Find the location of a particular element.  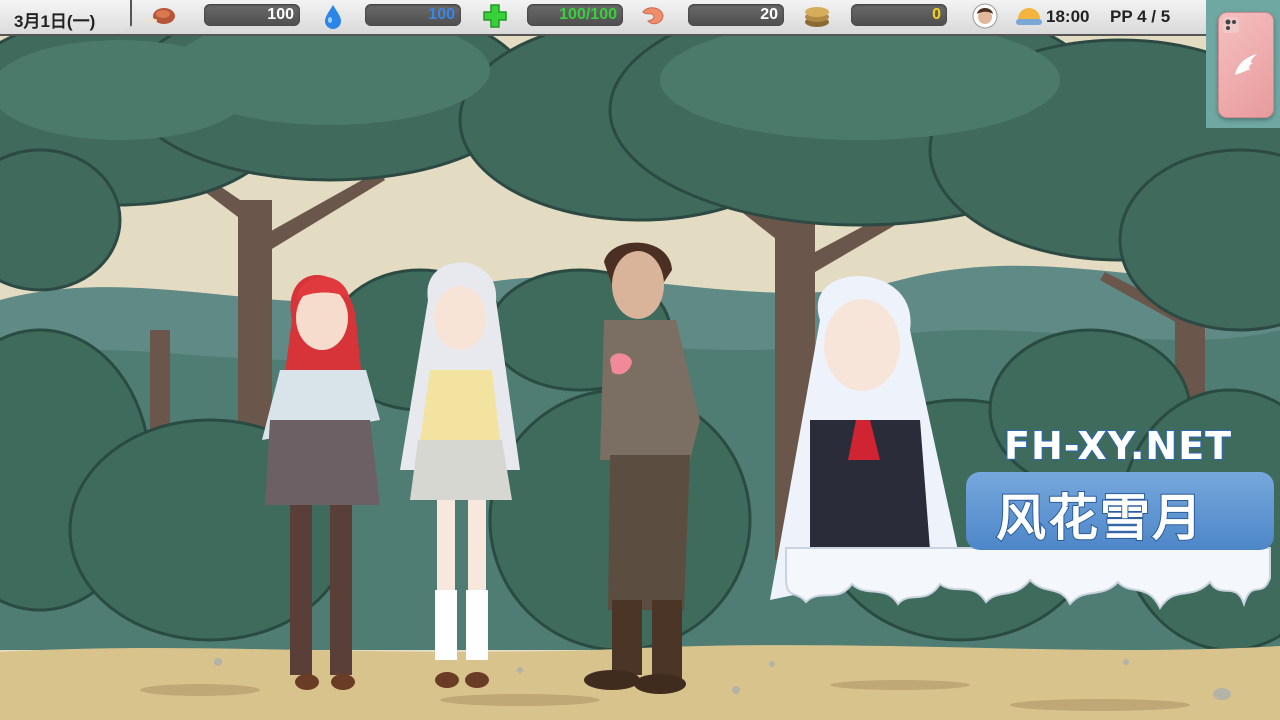

time-label: 18:00 is located at coordinates (1068, 16).